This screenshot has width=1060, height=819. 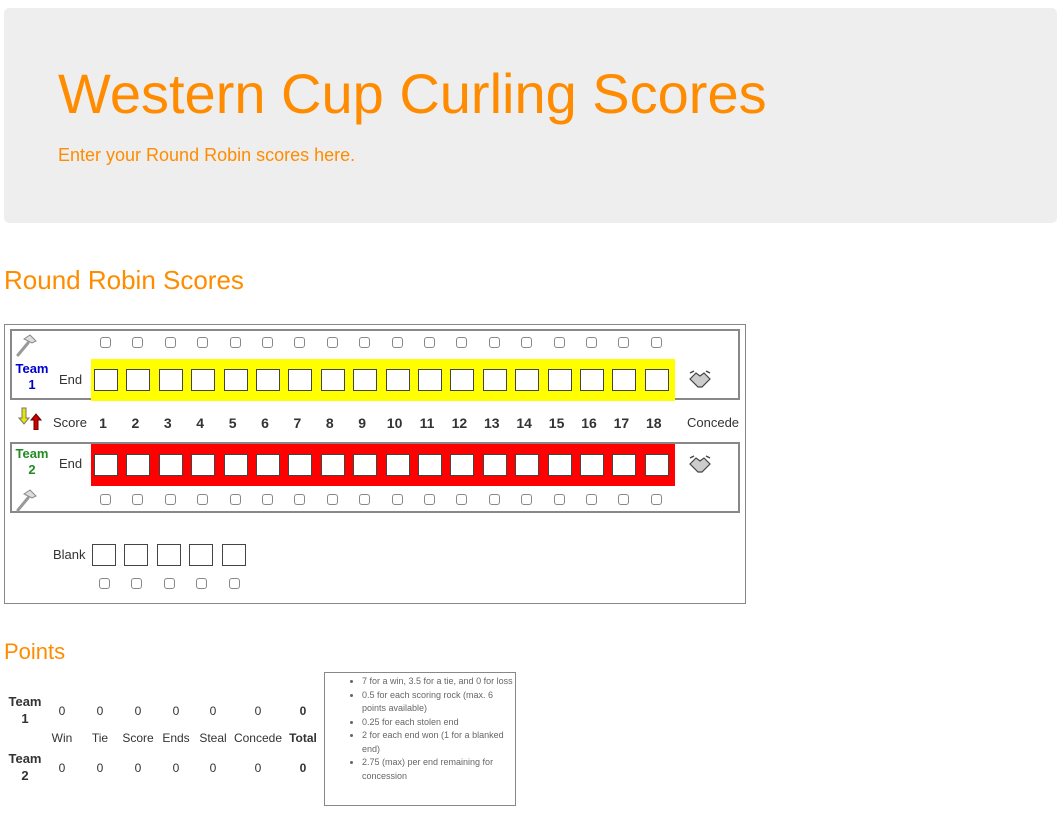 What do you see at coordinates (30, 418) in the screenshot?
I see `swap-arrows-icon` at bounding box center [30, 418].